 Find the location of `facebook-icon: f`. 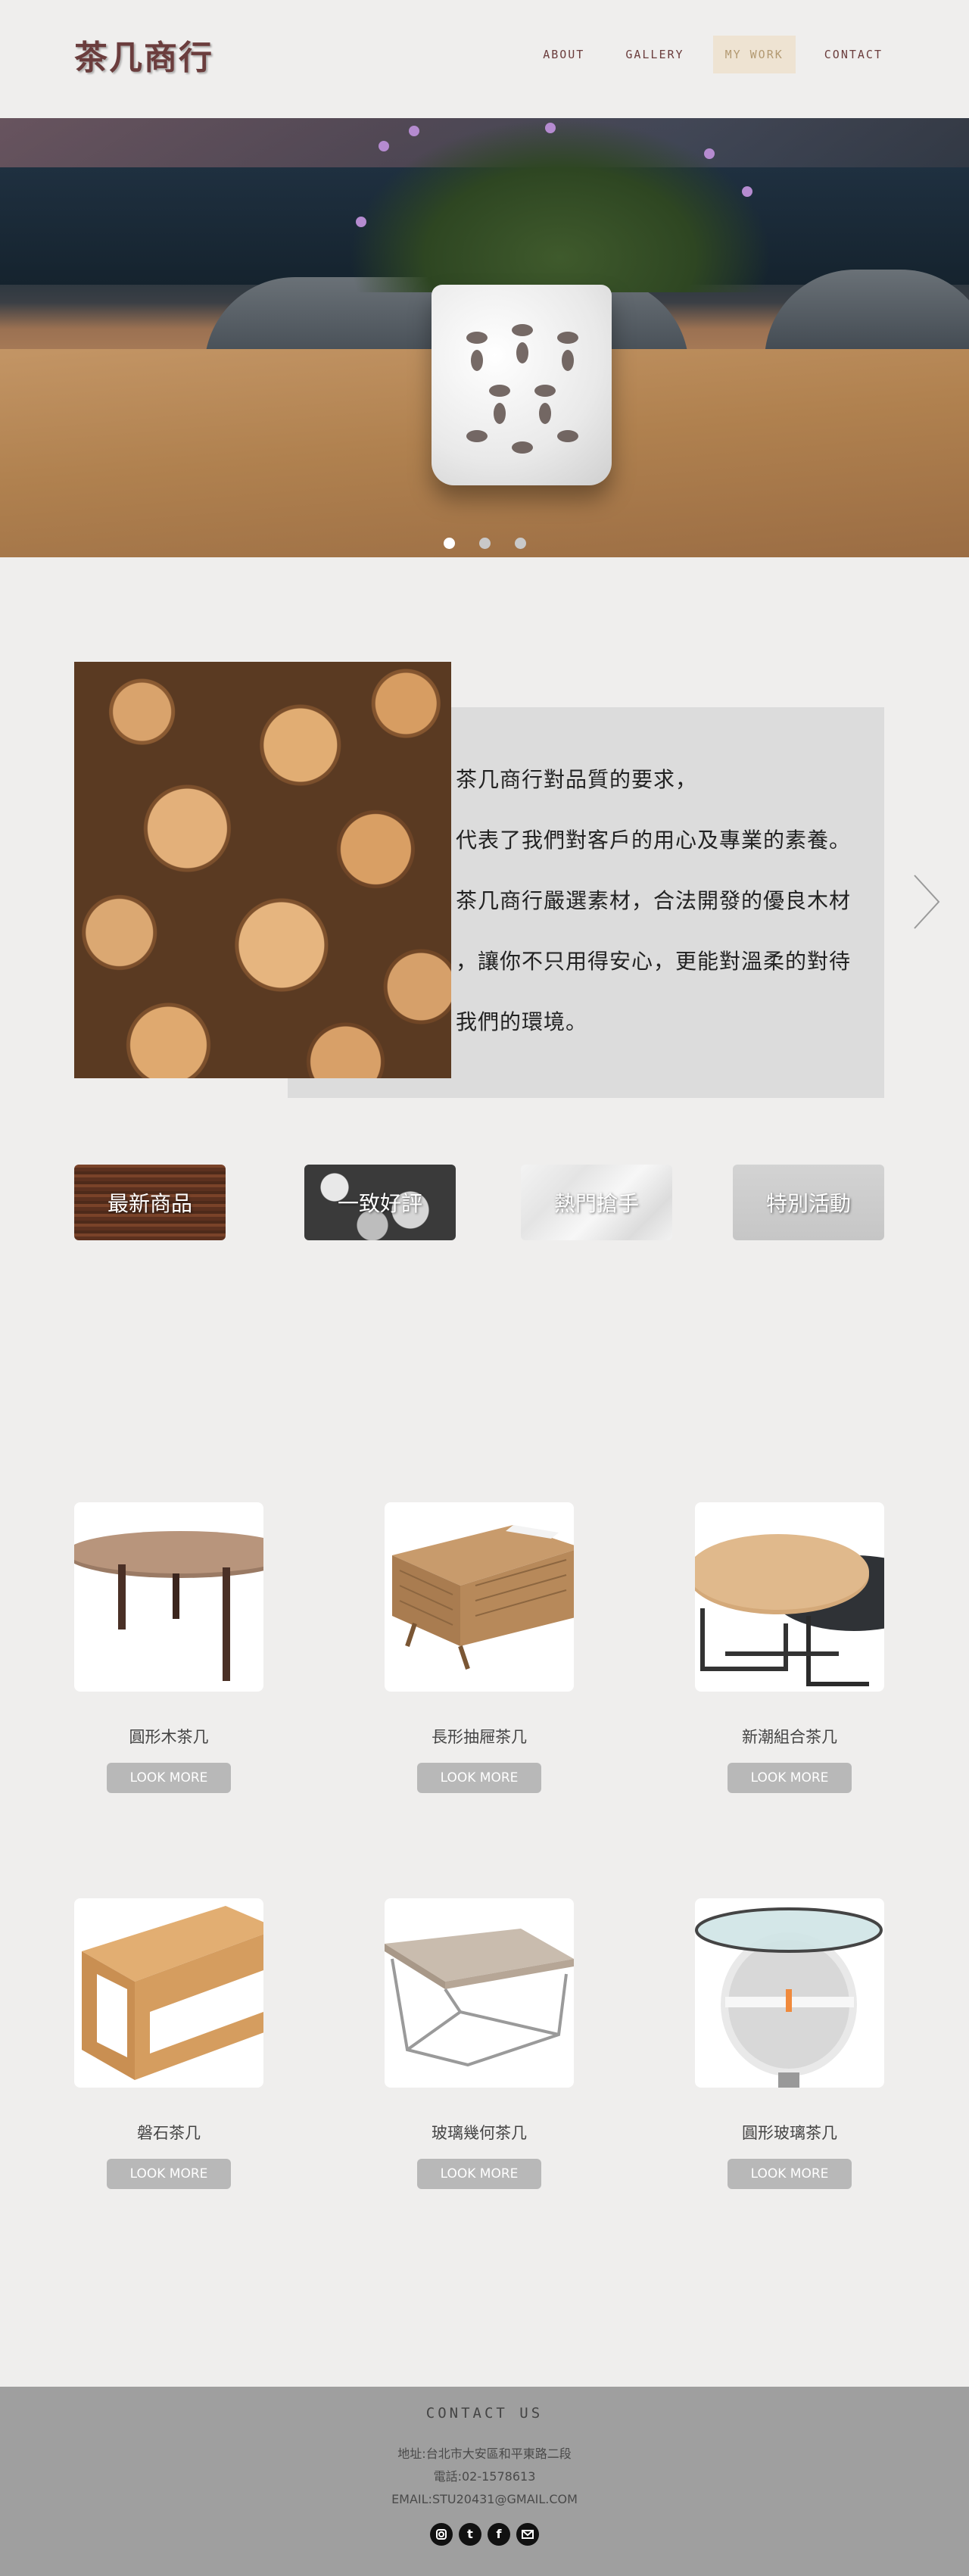

facebook-icon: f is located at coordinates (499, 2534).